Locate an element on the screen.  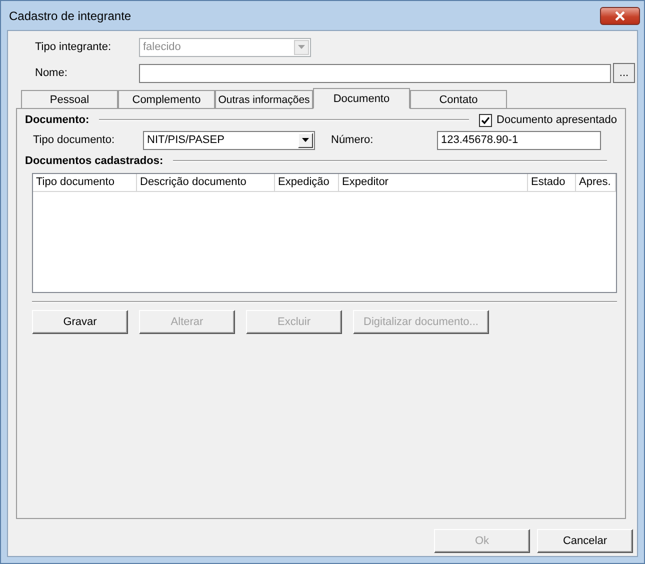
column-header: Apres. is located at coordinates (596, 182).